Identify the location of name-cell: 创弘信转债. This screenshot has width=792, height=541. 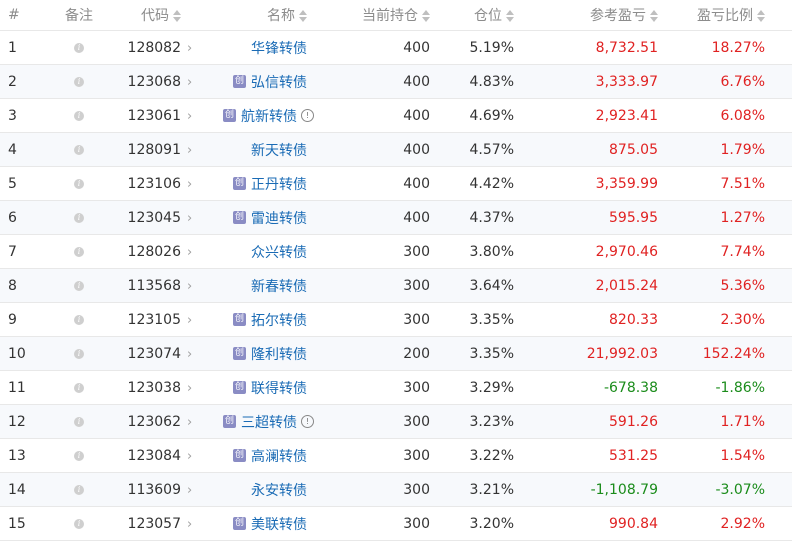
(265, 81).